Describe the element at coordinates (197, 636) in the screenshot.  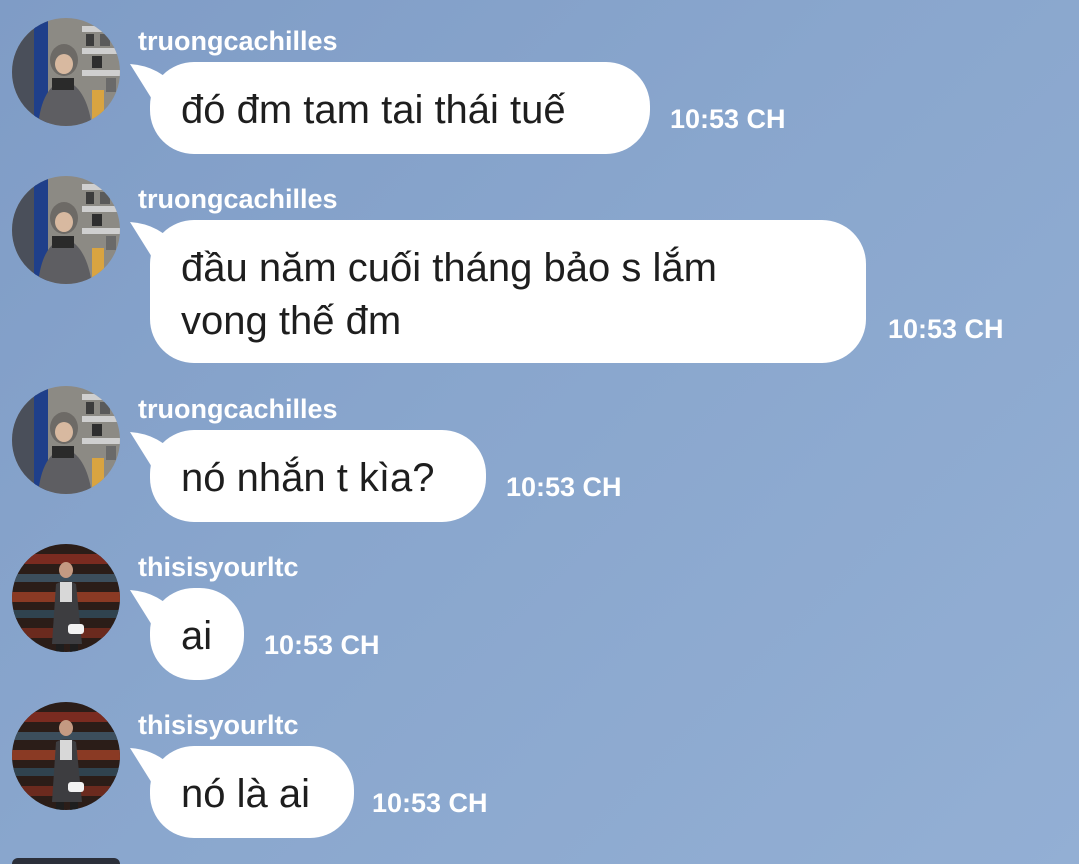
I see `message-text: ai` at that location.